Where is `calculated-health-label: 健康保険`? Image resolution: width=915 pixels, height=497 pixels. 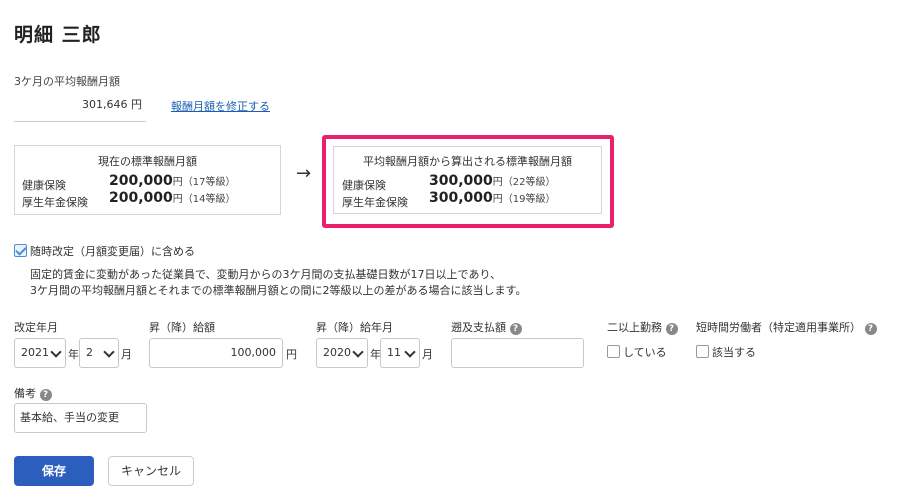 calculated-health-label: 健康保険 is located at coordinates (364, 185).